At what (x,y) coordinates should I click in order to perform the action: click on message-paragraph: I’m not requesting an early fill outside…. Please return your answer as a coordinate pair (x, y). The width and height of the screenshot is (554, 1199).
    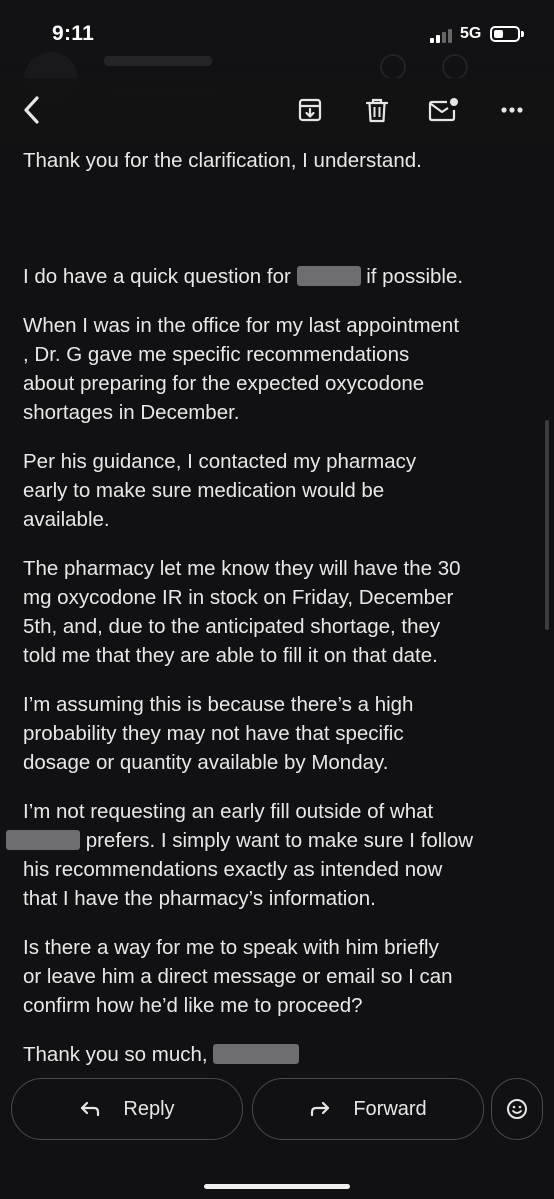
    Looking at the image, I should click on (228, 811).